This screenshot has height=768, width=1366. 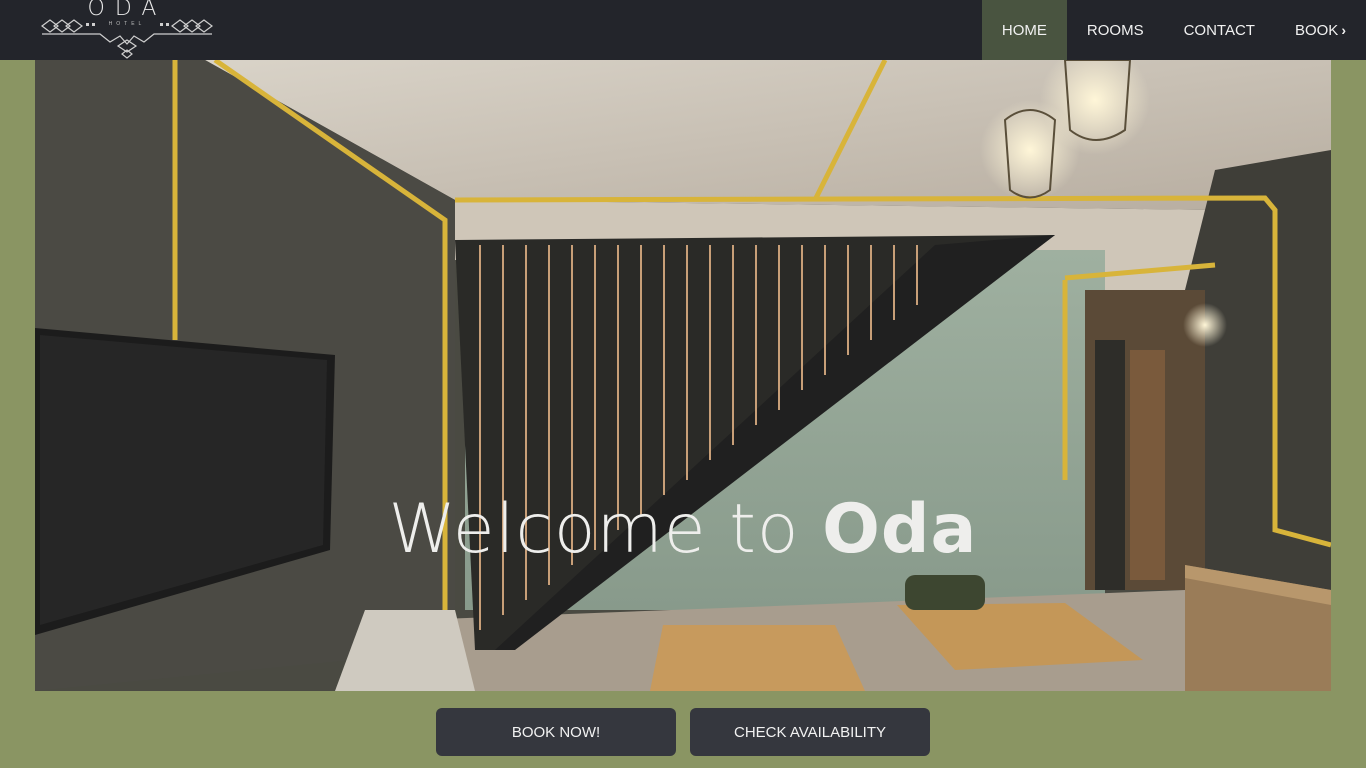 I want to click on check-availability-button: CHECK AVAILABILITY, so click(x=810, y=732).